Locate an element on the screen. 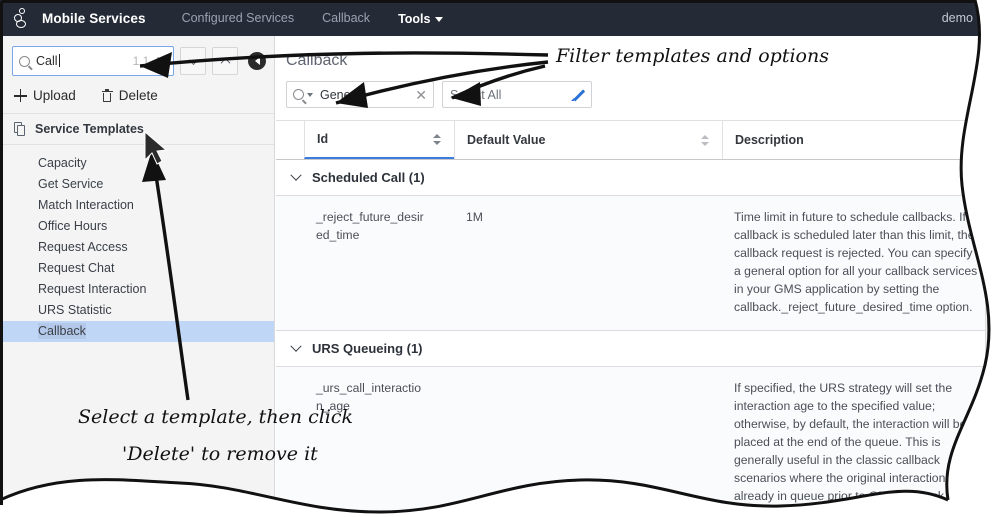 This screenshot has width=1000, height=517. filter-toolbar: General ✕ Select All is located at coordinates (638, 89).